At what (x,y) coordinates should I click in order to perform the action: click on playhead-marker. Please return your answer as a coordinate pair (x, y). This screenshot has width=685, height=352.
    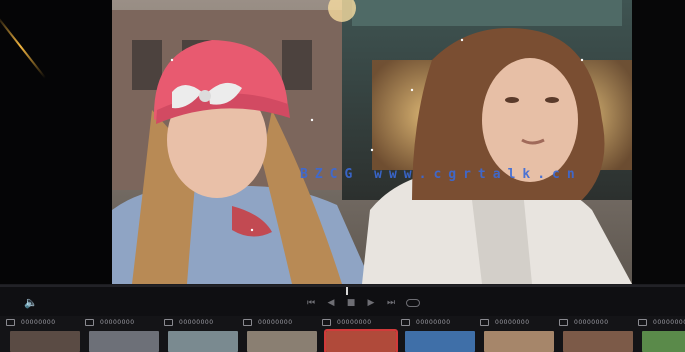
    Looking at the image, I should click on (347, 291).